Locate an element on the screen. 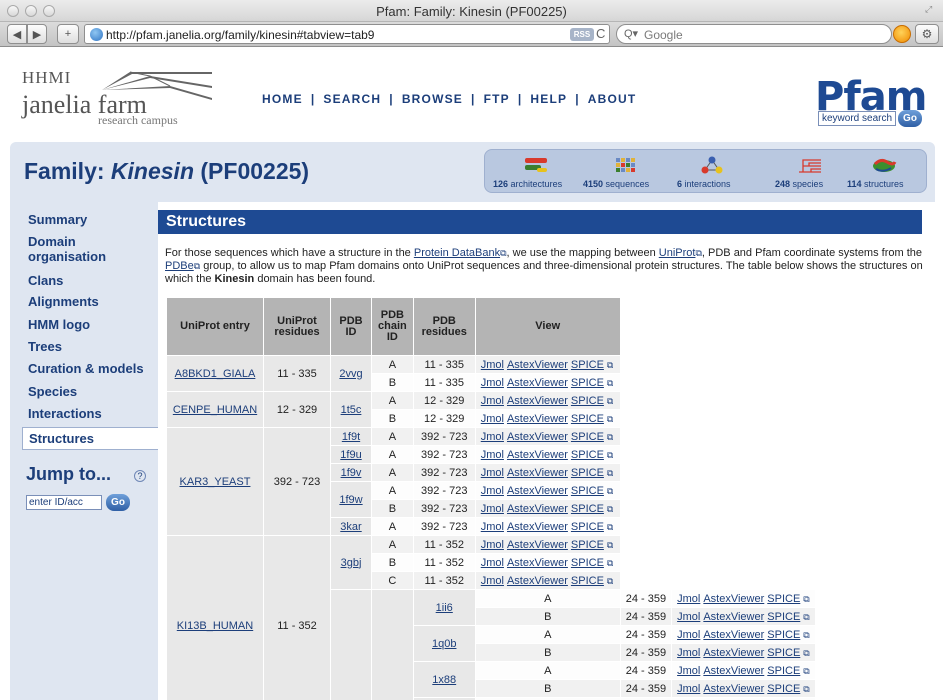 The width and height of the screenshot is (943, 700). pdb-id-link: 1f9v is located at coordinates (351, 473).